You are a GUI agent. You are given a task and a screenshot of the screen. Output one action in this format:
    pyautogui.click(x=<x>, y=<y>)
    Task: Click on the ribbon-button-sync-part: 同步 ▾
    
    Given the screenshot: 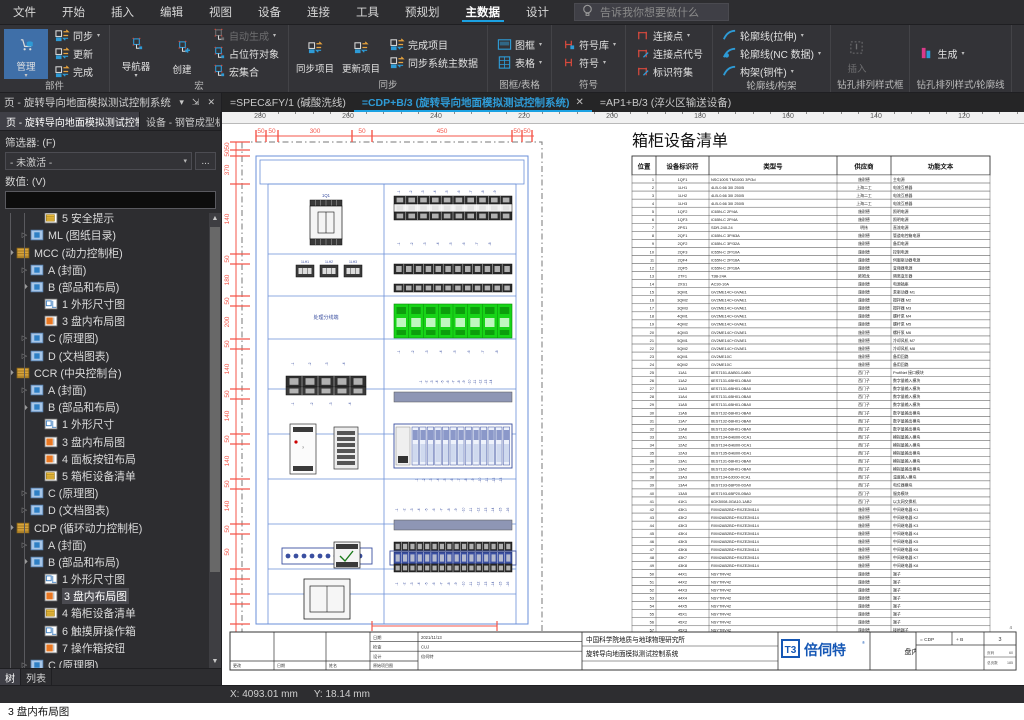 What is the action you would take?
    pyautogui.click(x=77, y=35)
    